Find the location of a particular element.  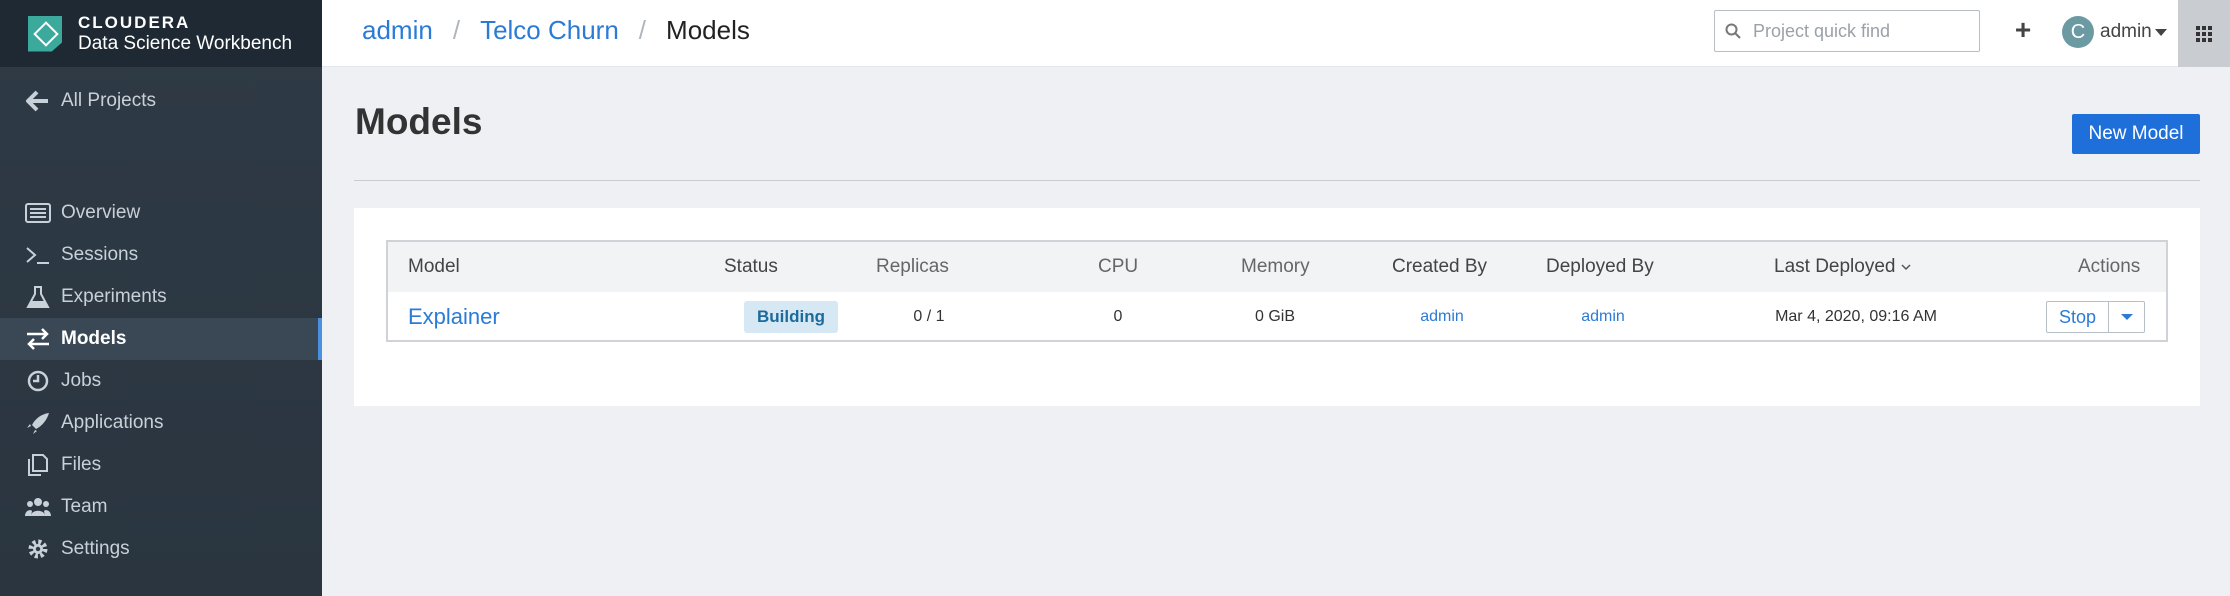

sidebar-item-label: Jobs is located at coordinates (81, 380).